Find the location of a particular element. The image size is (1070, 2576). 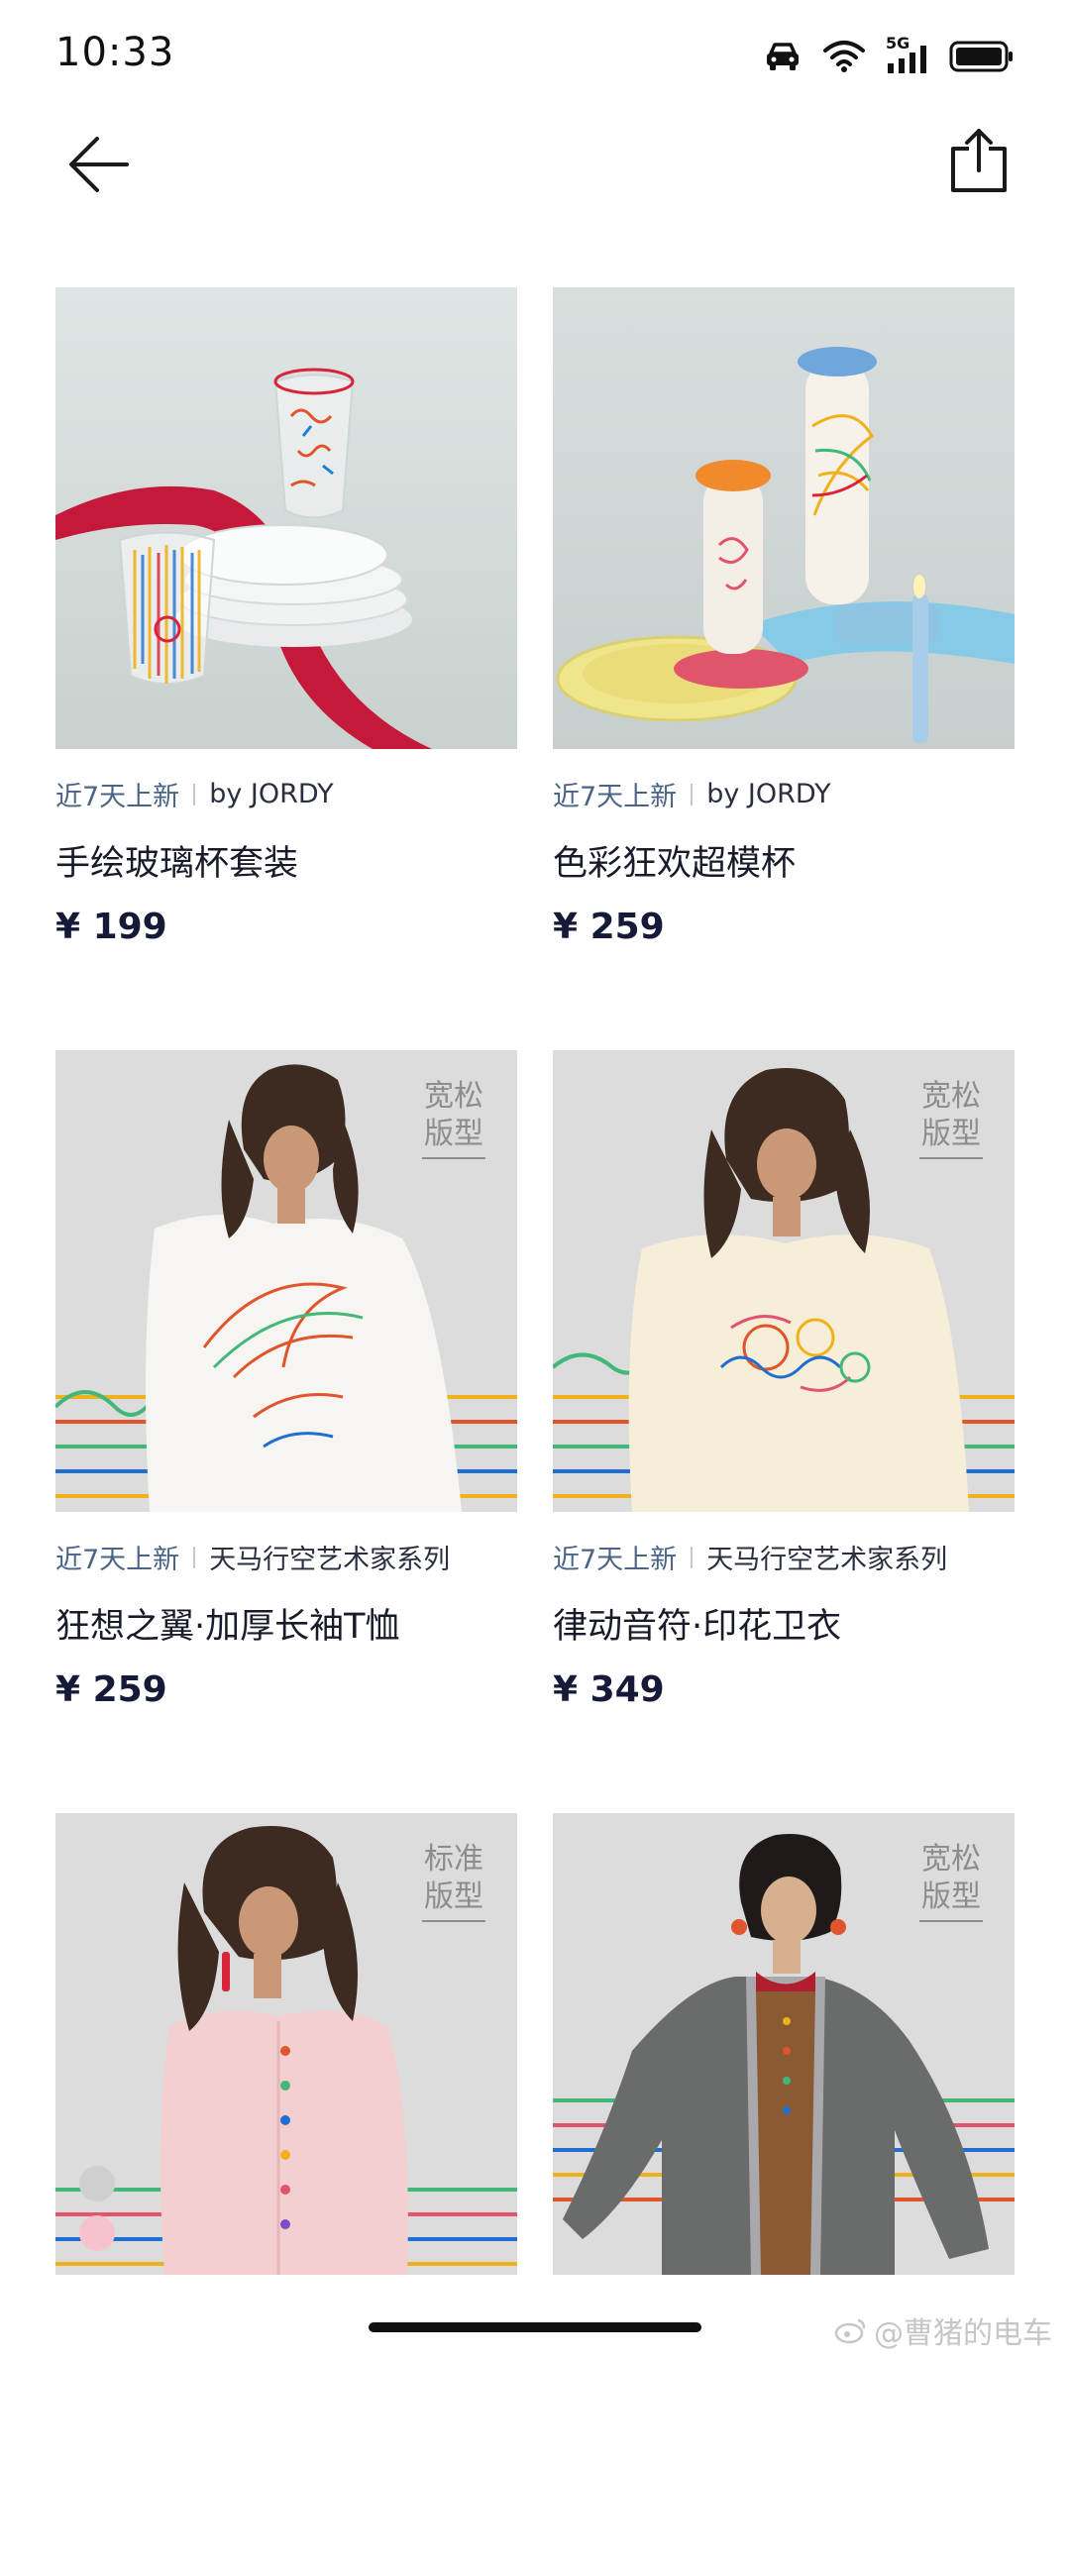

product-image-color-bottles is located at coordinates (784, 518).